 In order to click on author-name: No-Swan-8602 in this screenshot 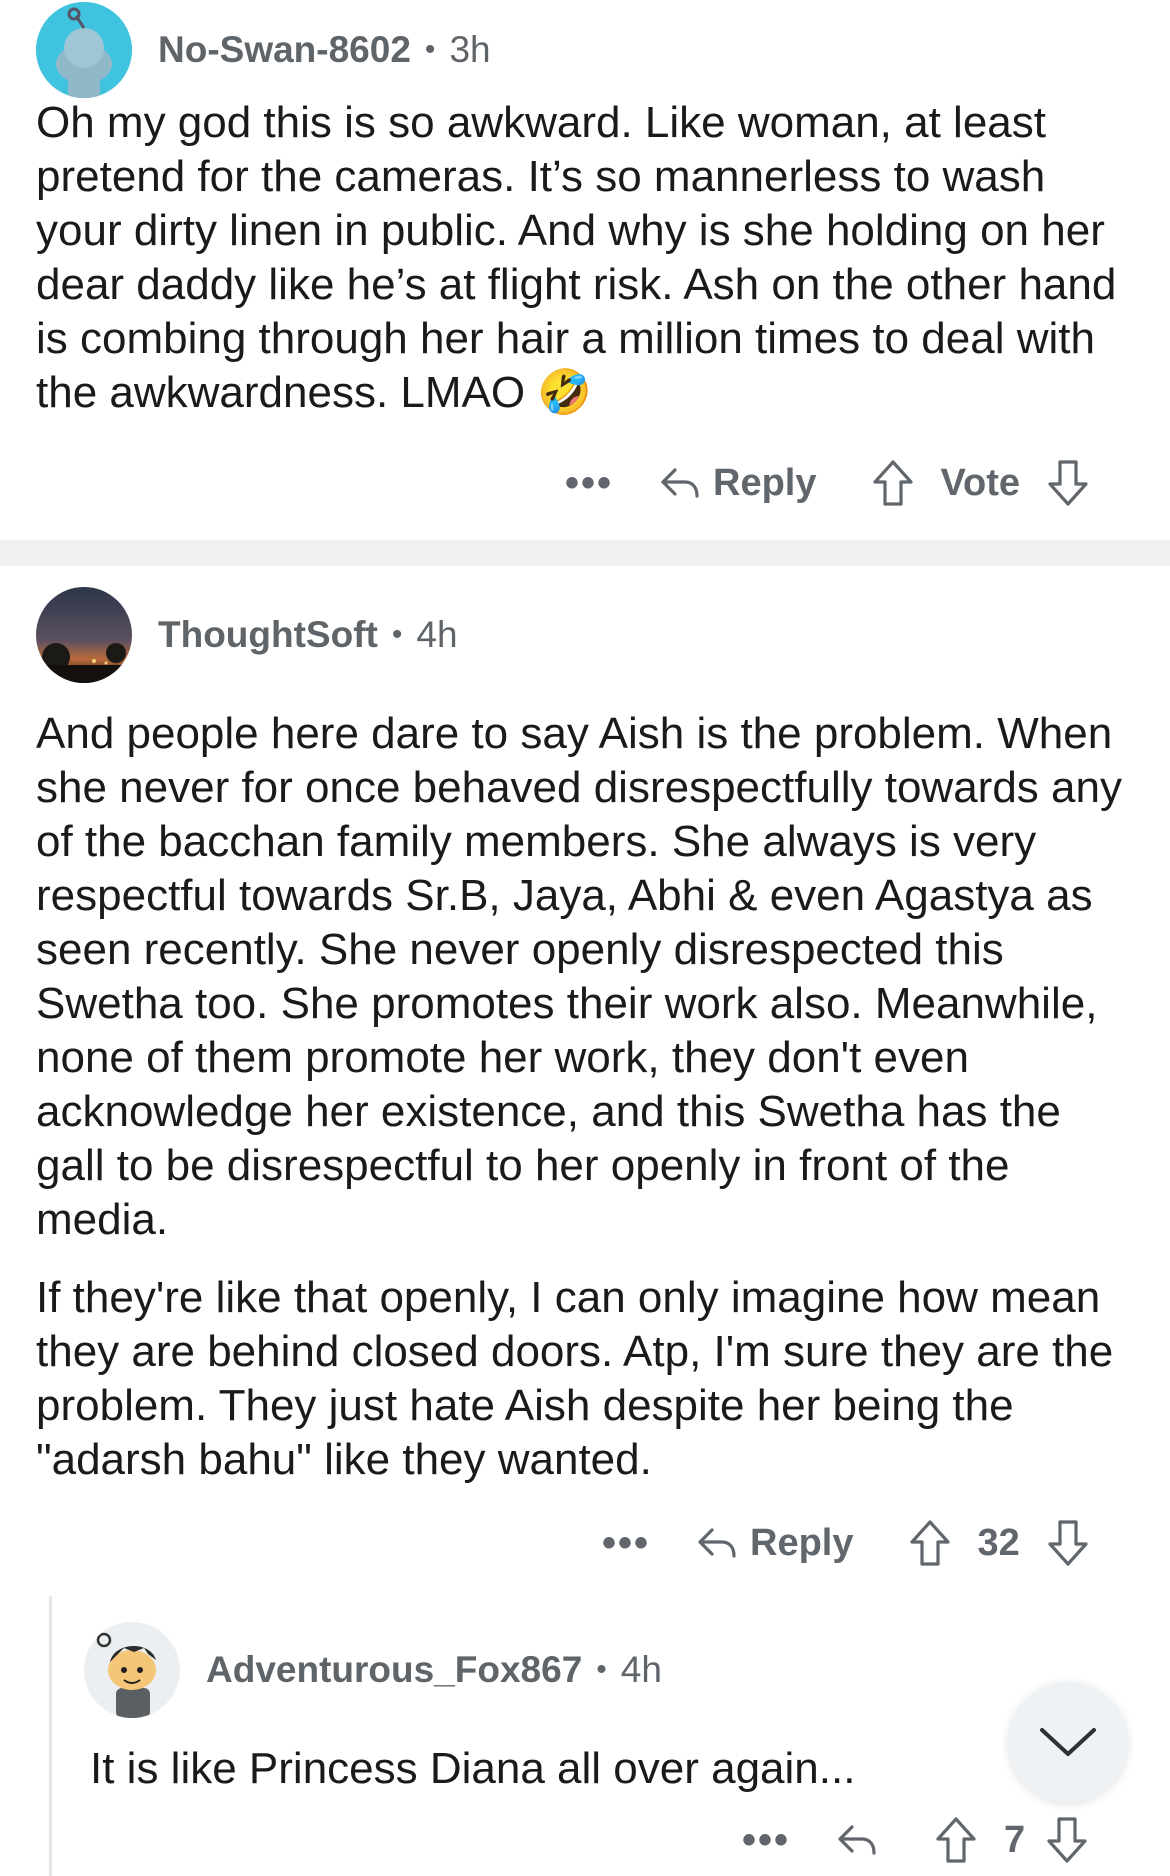, I will do `click(284, 50)`.